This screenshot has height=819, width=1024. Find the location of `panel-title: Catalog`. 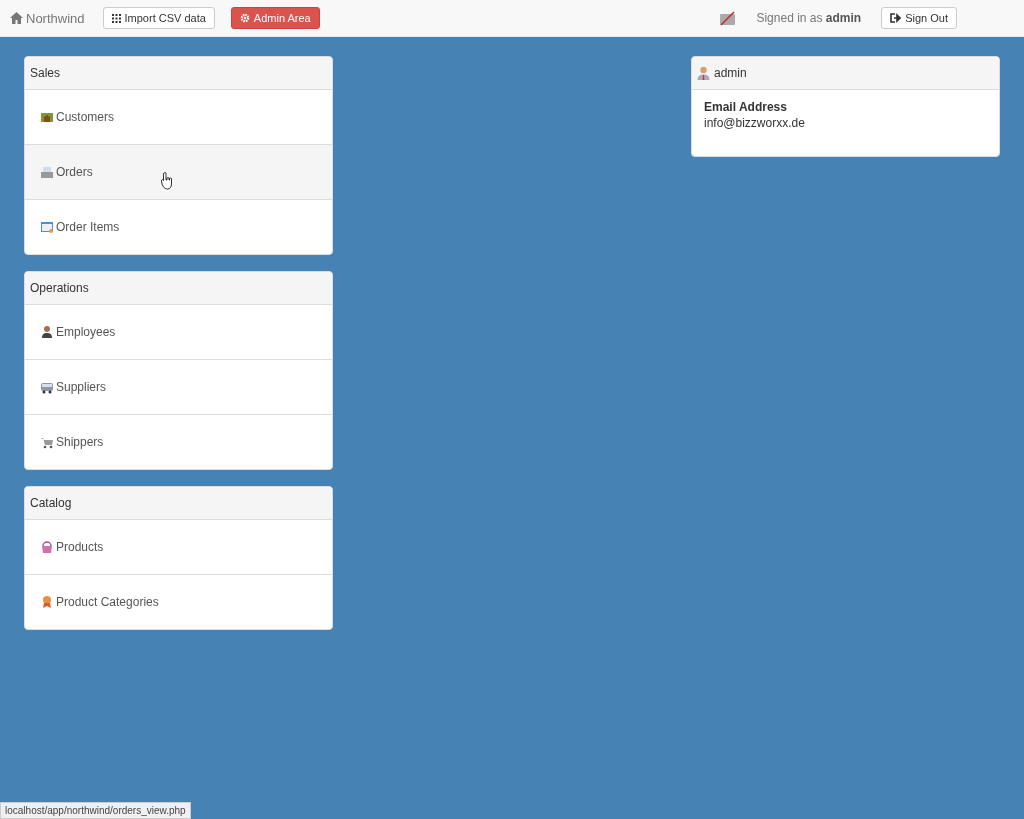

panel-title: Catalog is located at coordinates (51, 503).